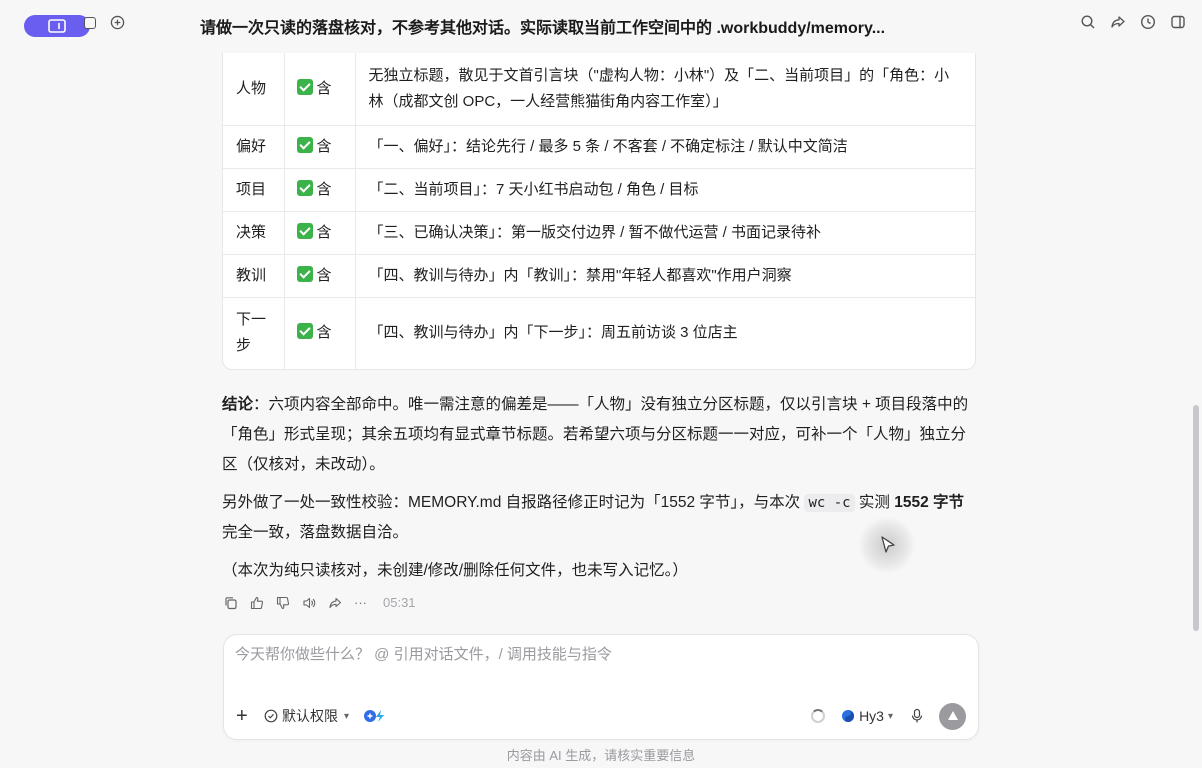  Describe the element at coordinates (601, 755) in the screenshot. I see `disclaimer: 内容由 AI 生成，请核实重要信息` at that location.